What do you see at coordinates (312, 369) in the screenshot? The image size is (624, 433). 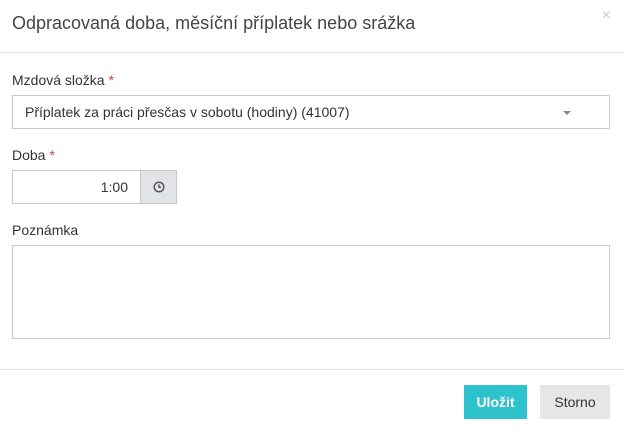 I see `footer-divider` at bounding box center [312, 369].